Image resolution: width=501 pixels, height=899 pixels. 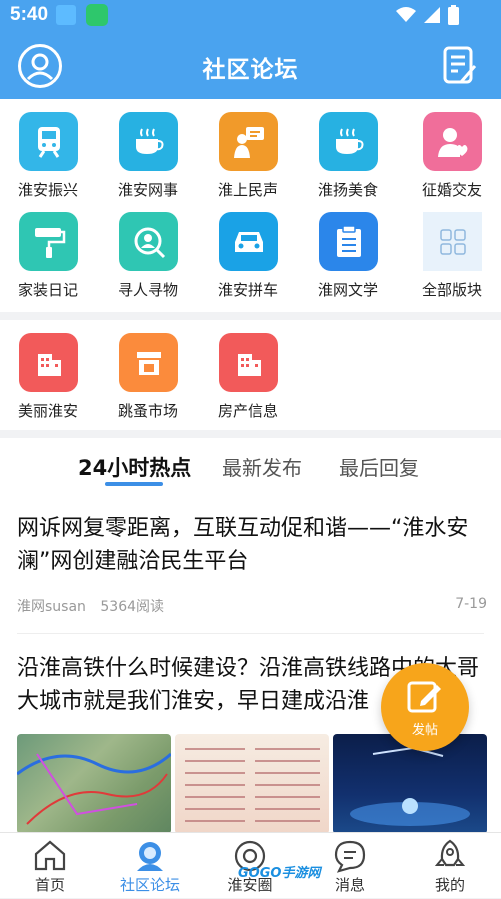 I want to click on page-title: 社区论坛, so click(x=250, y=70).